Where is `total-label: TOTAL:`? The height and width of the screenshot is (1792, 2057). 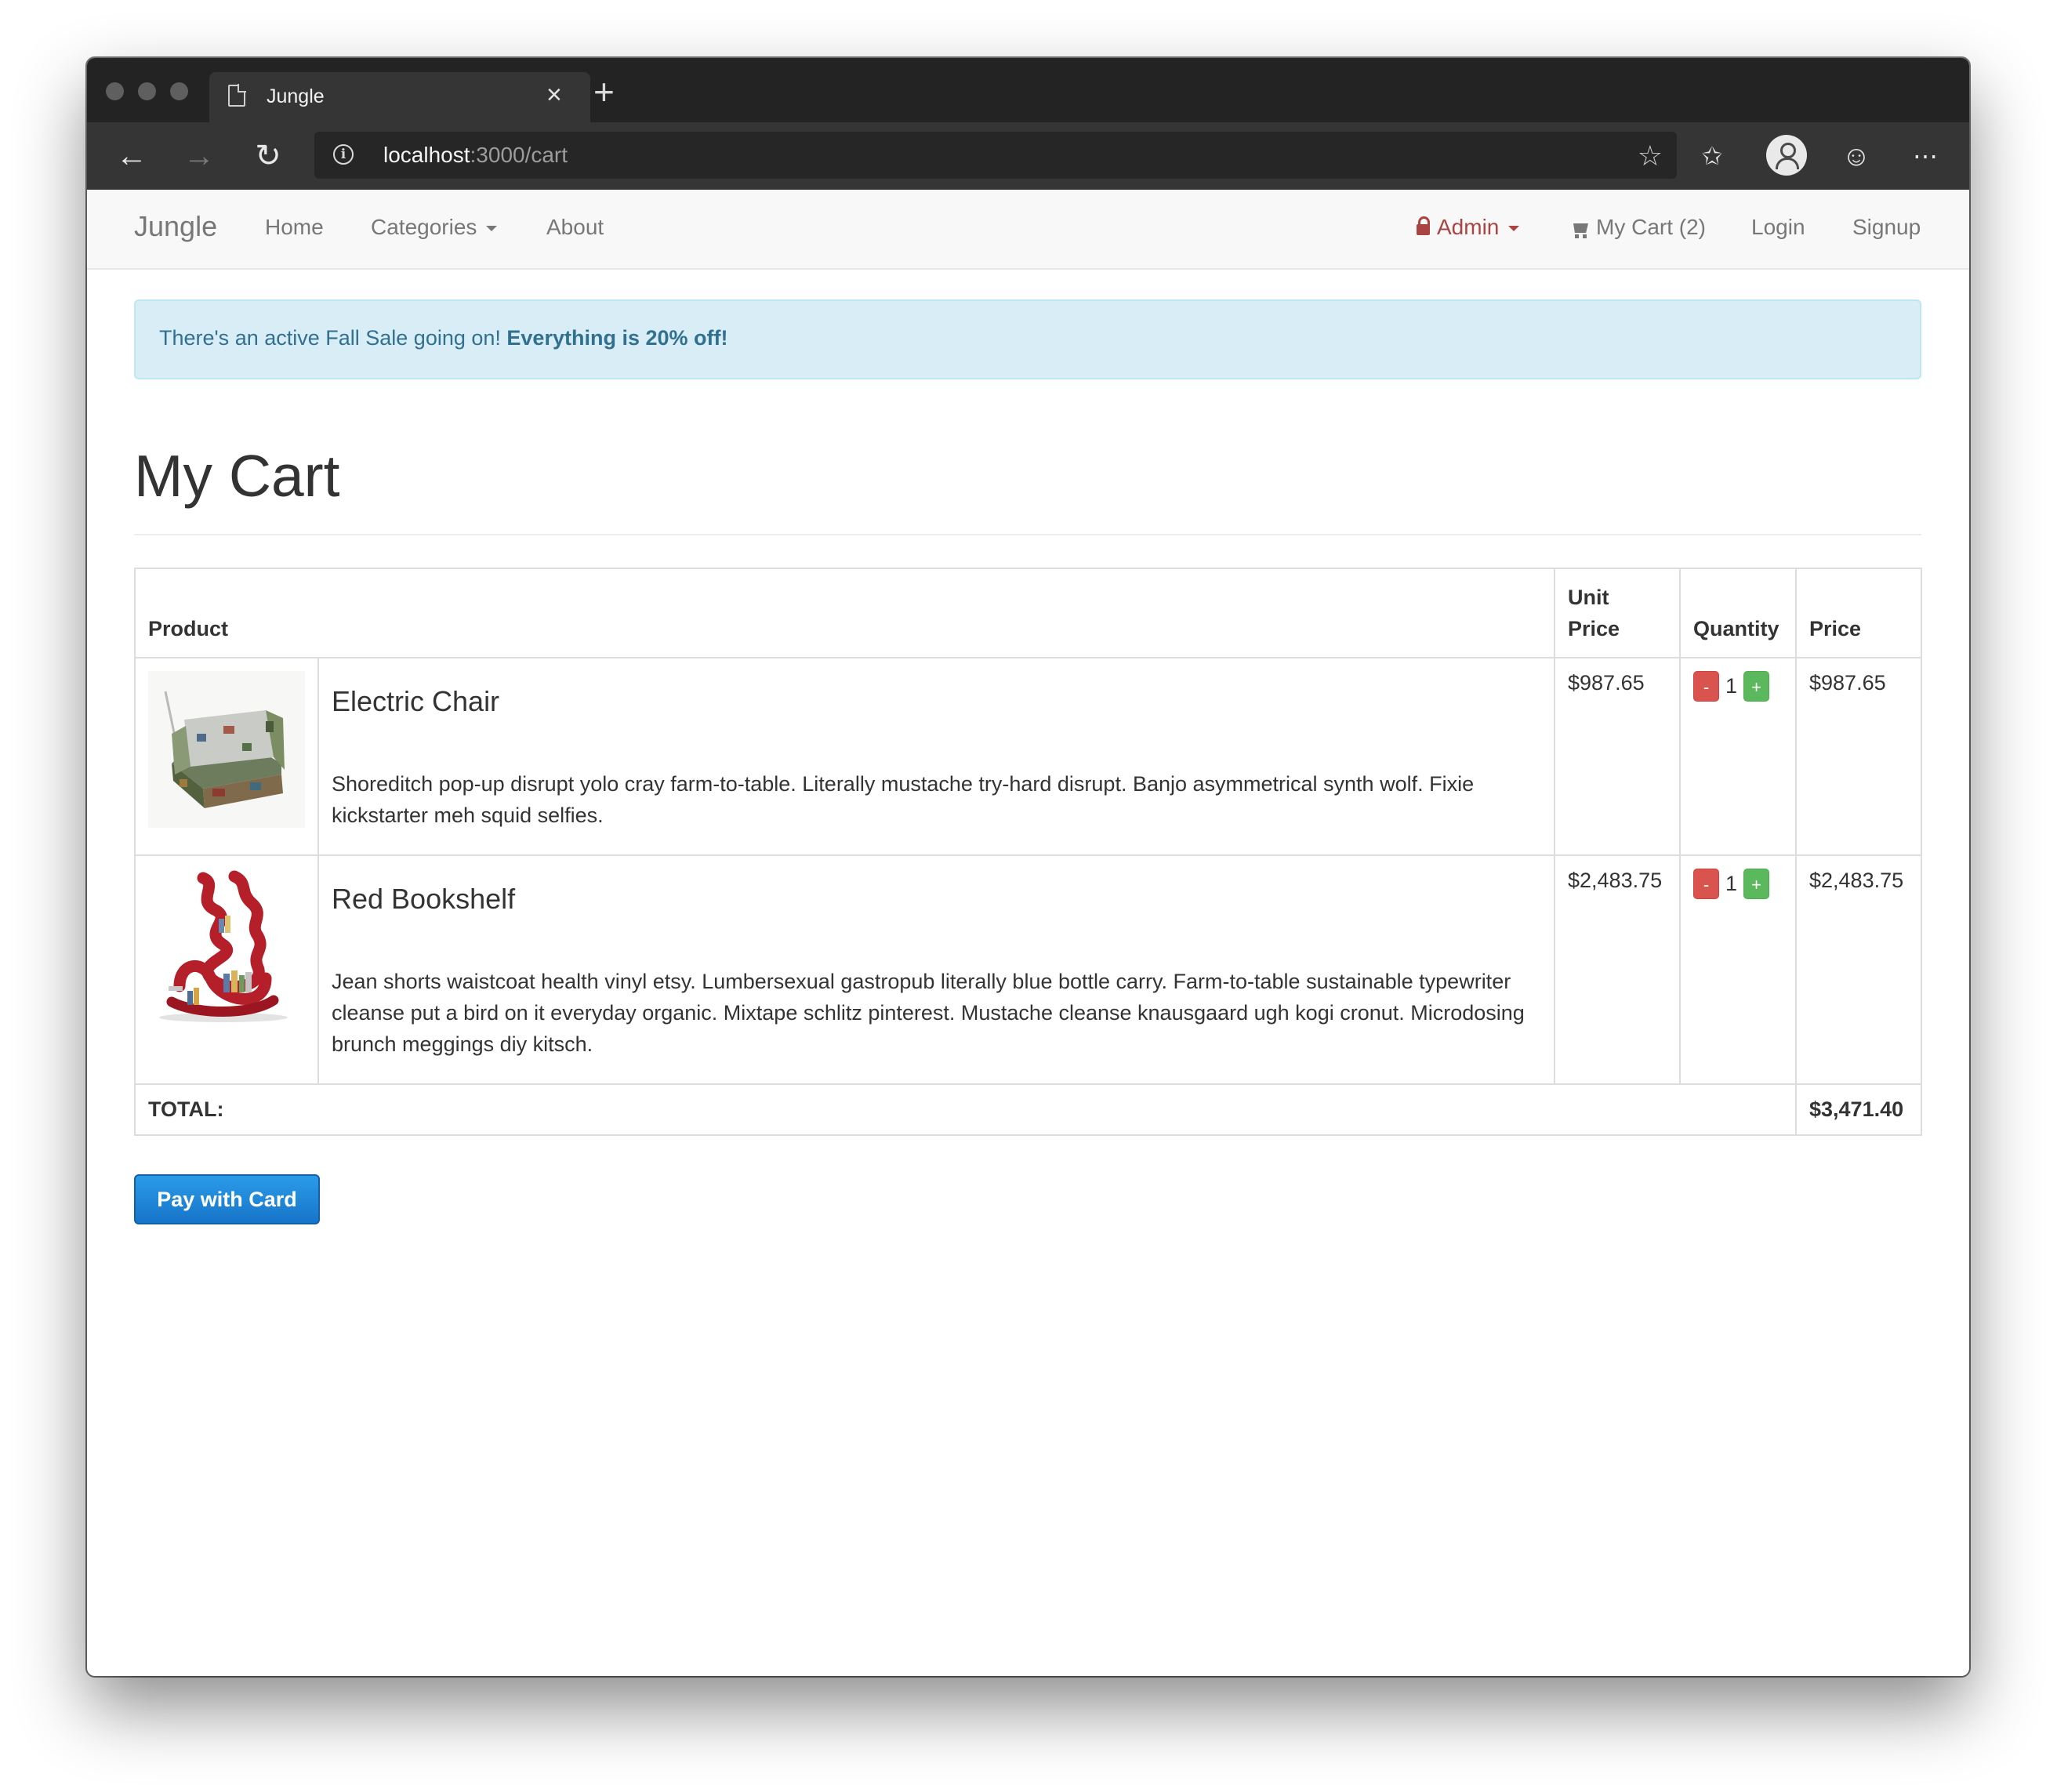
total-label: TOTAL: is located at coordinates (965, 1109).